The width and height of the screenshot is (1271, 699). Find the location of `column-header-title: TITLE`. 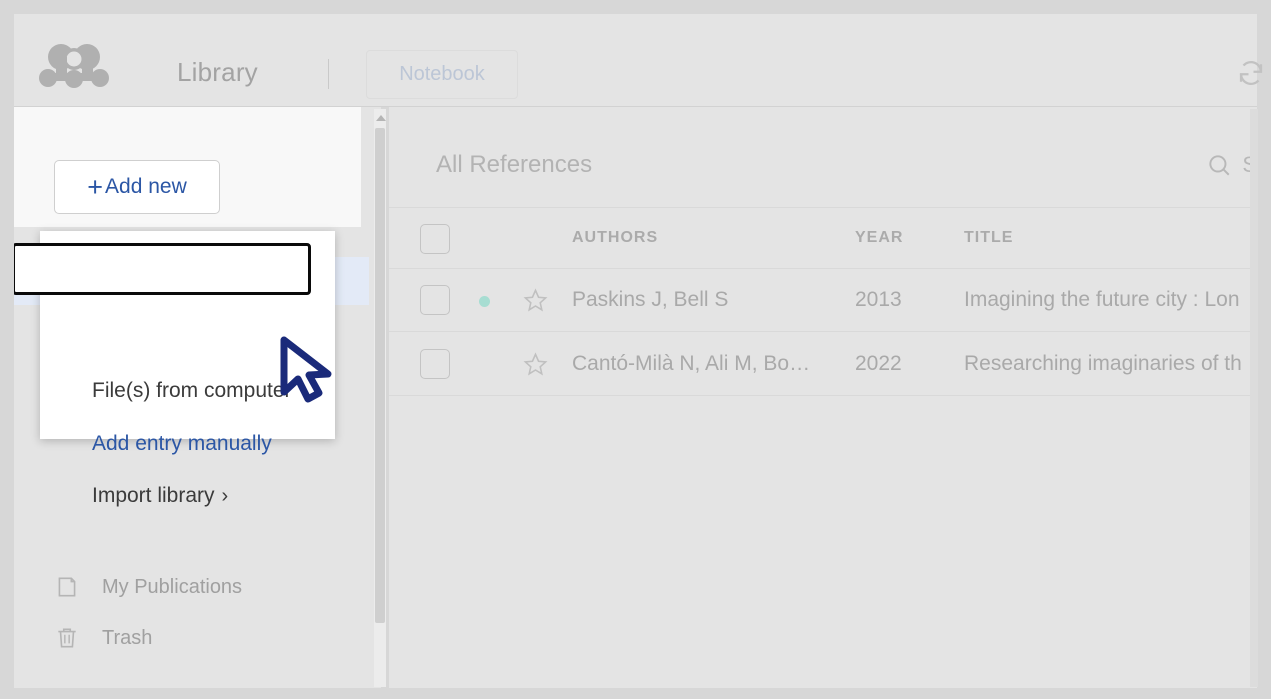

column-header-title: TITLE is located at coordinates (988, 238).